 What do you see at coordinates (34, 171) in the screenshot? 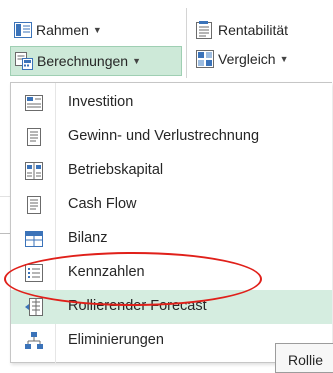
I see `working-capital-icon` at bounding box center [34, 171].